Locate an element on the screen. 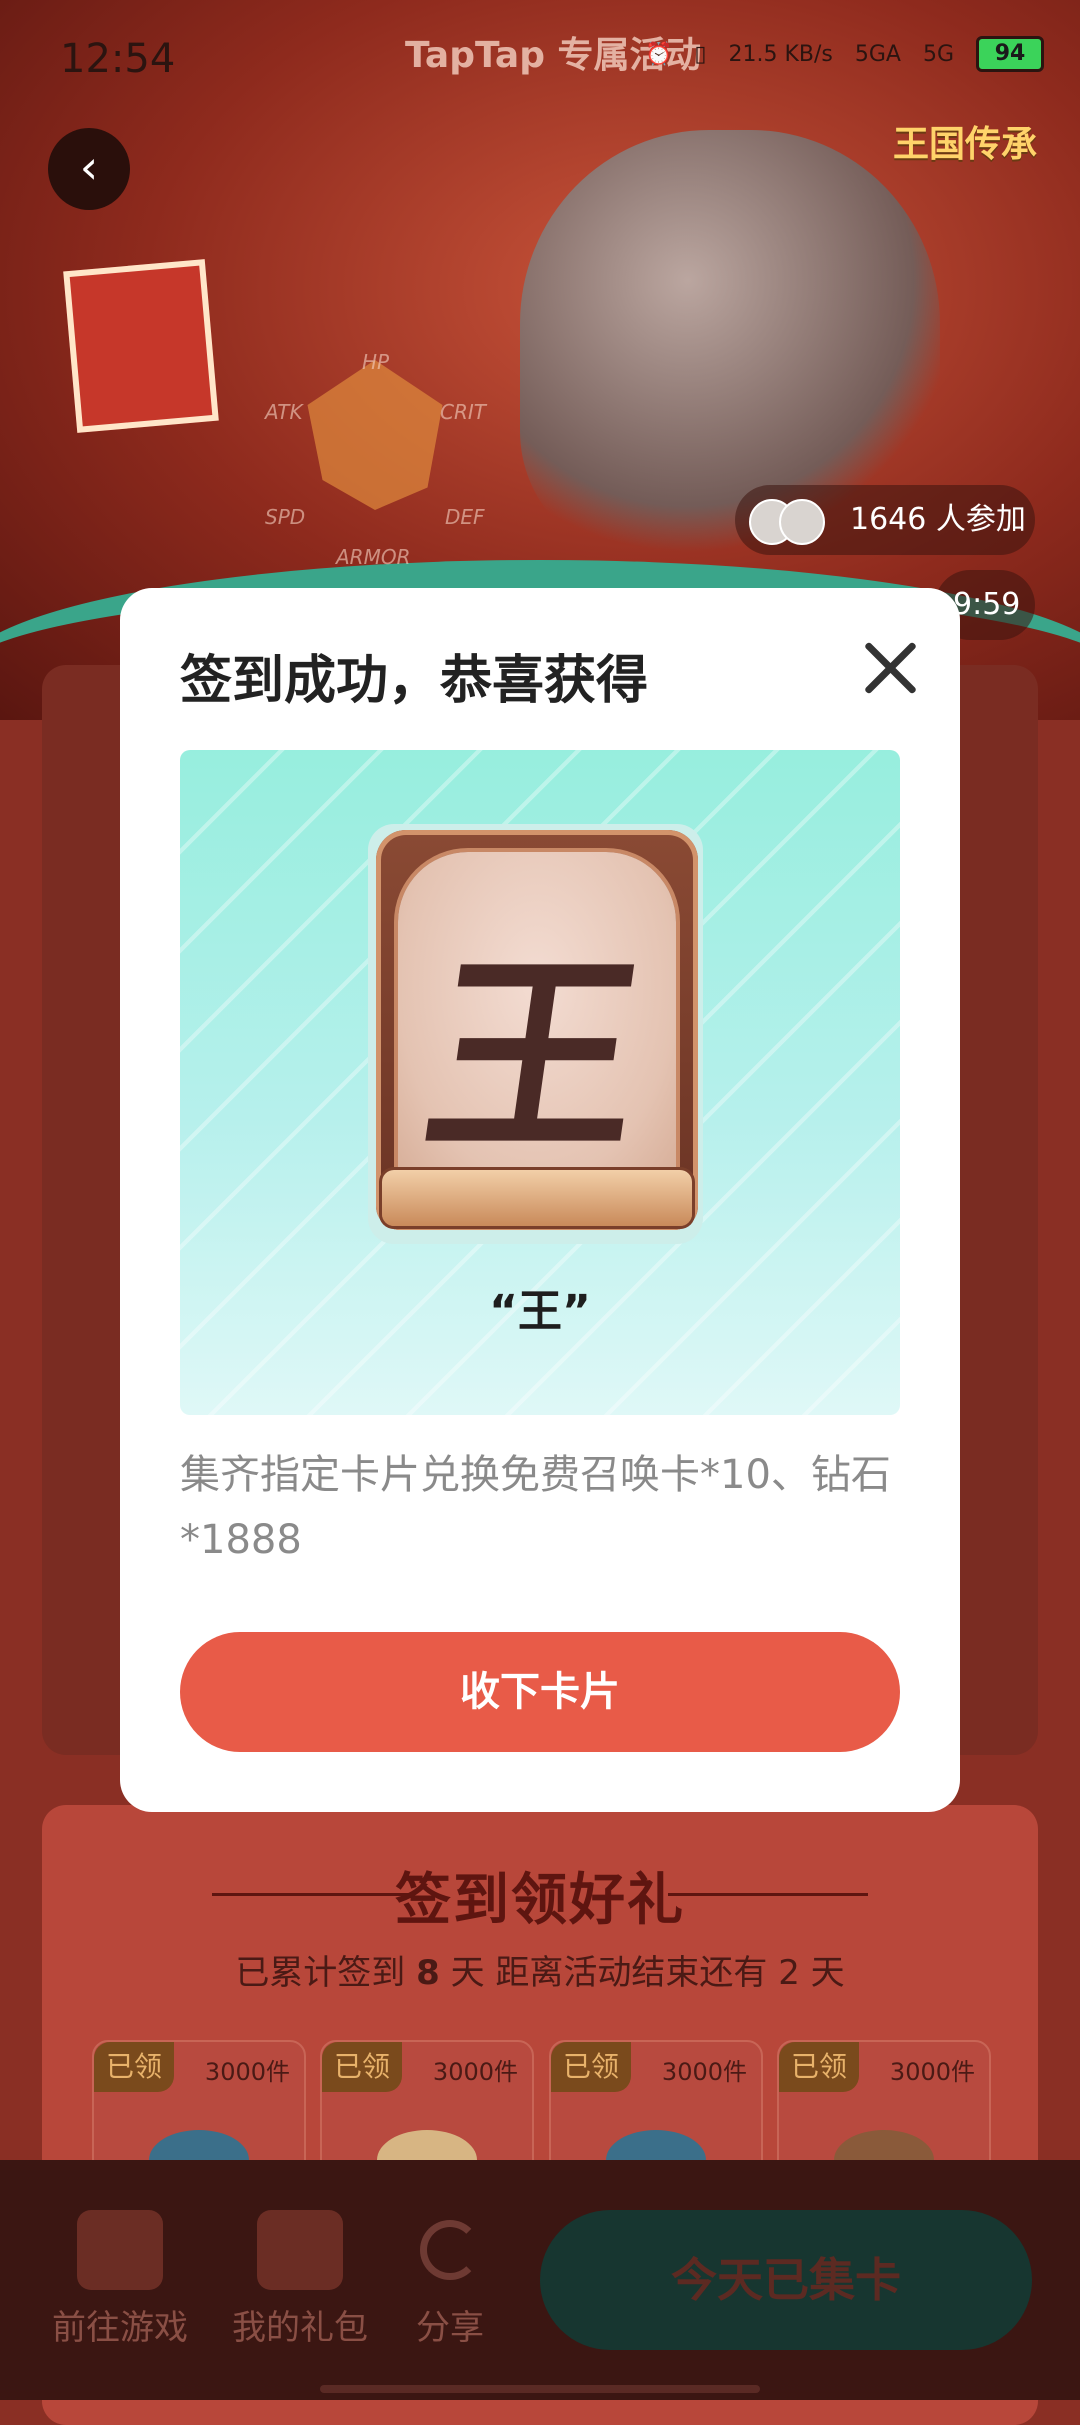  card-illustration: 王 is located at coordinates (535, 1034).